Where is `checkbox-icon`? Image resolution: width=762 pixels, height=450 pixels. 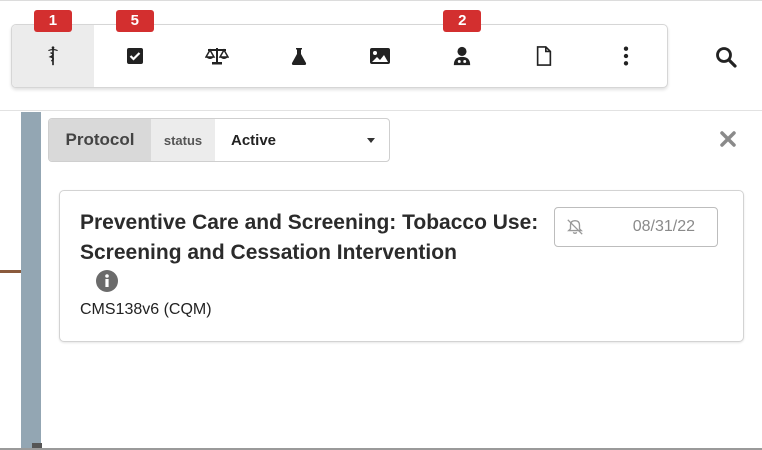 checkbox-icon is located at coordinates (134, 56).